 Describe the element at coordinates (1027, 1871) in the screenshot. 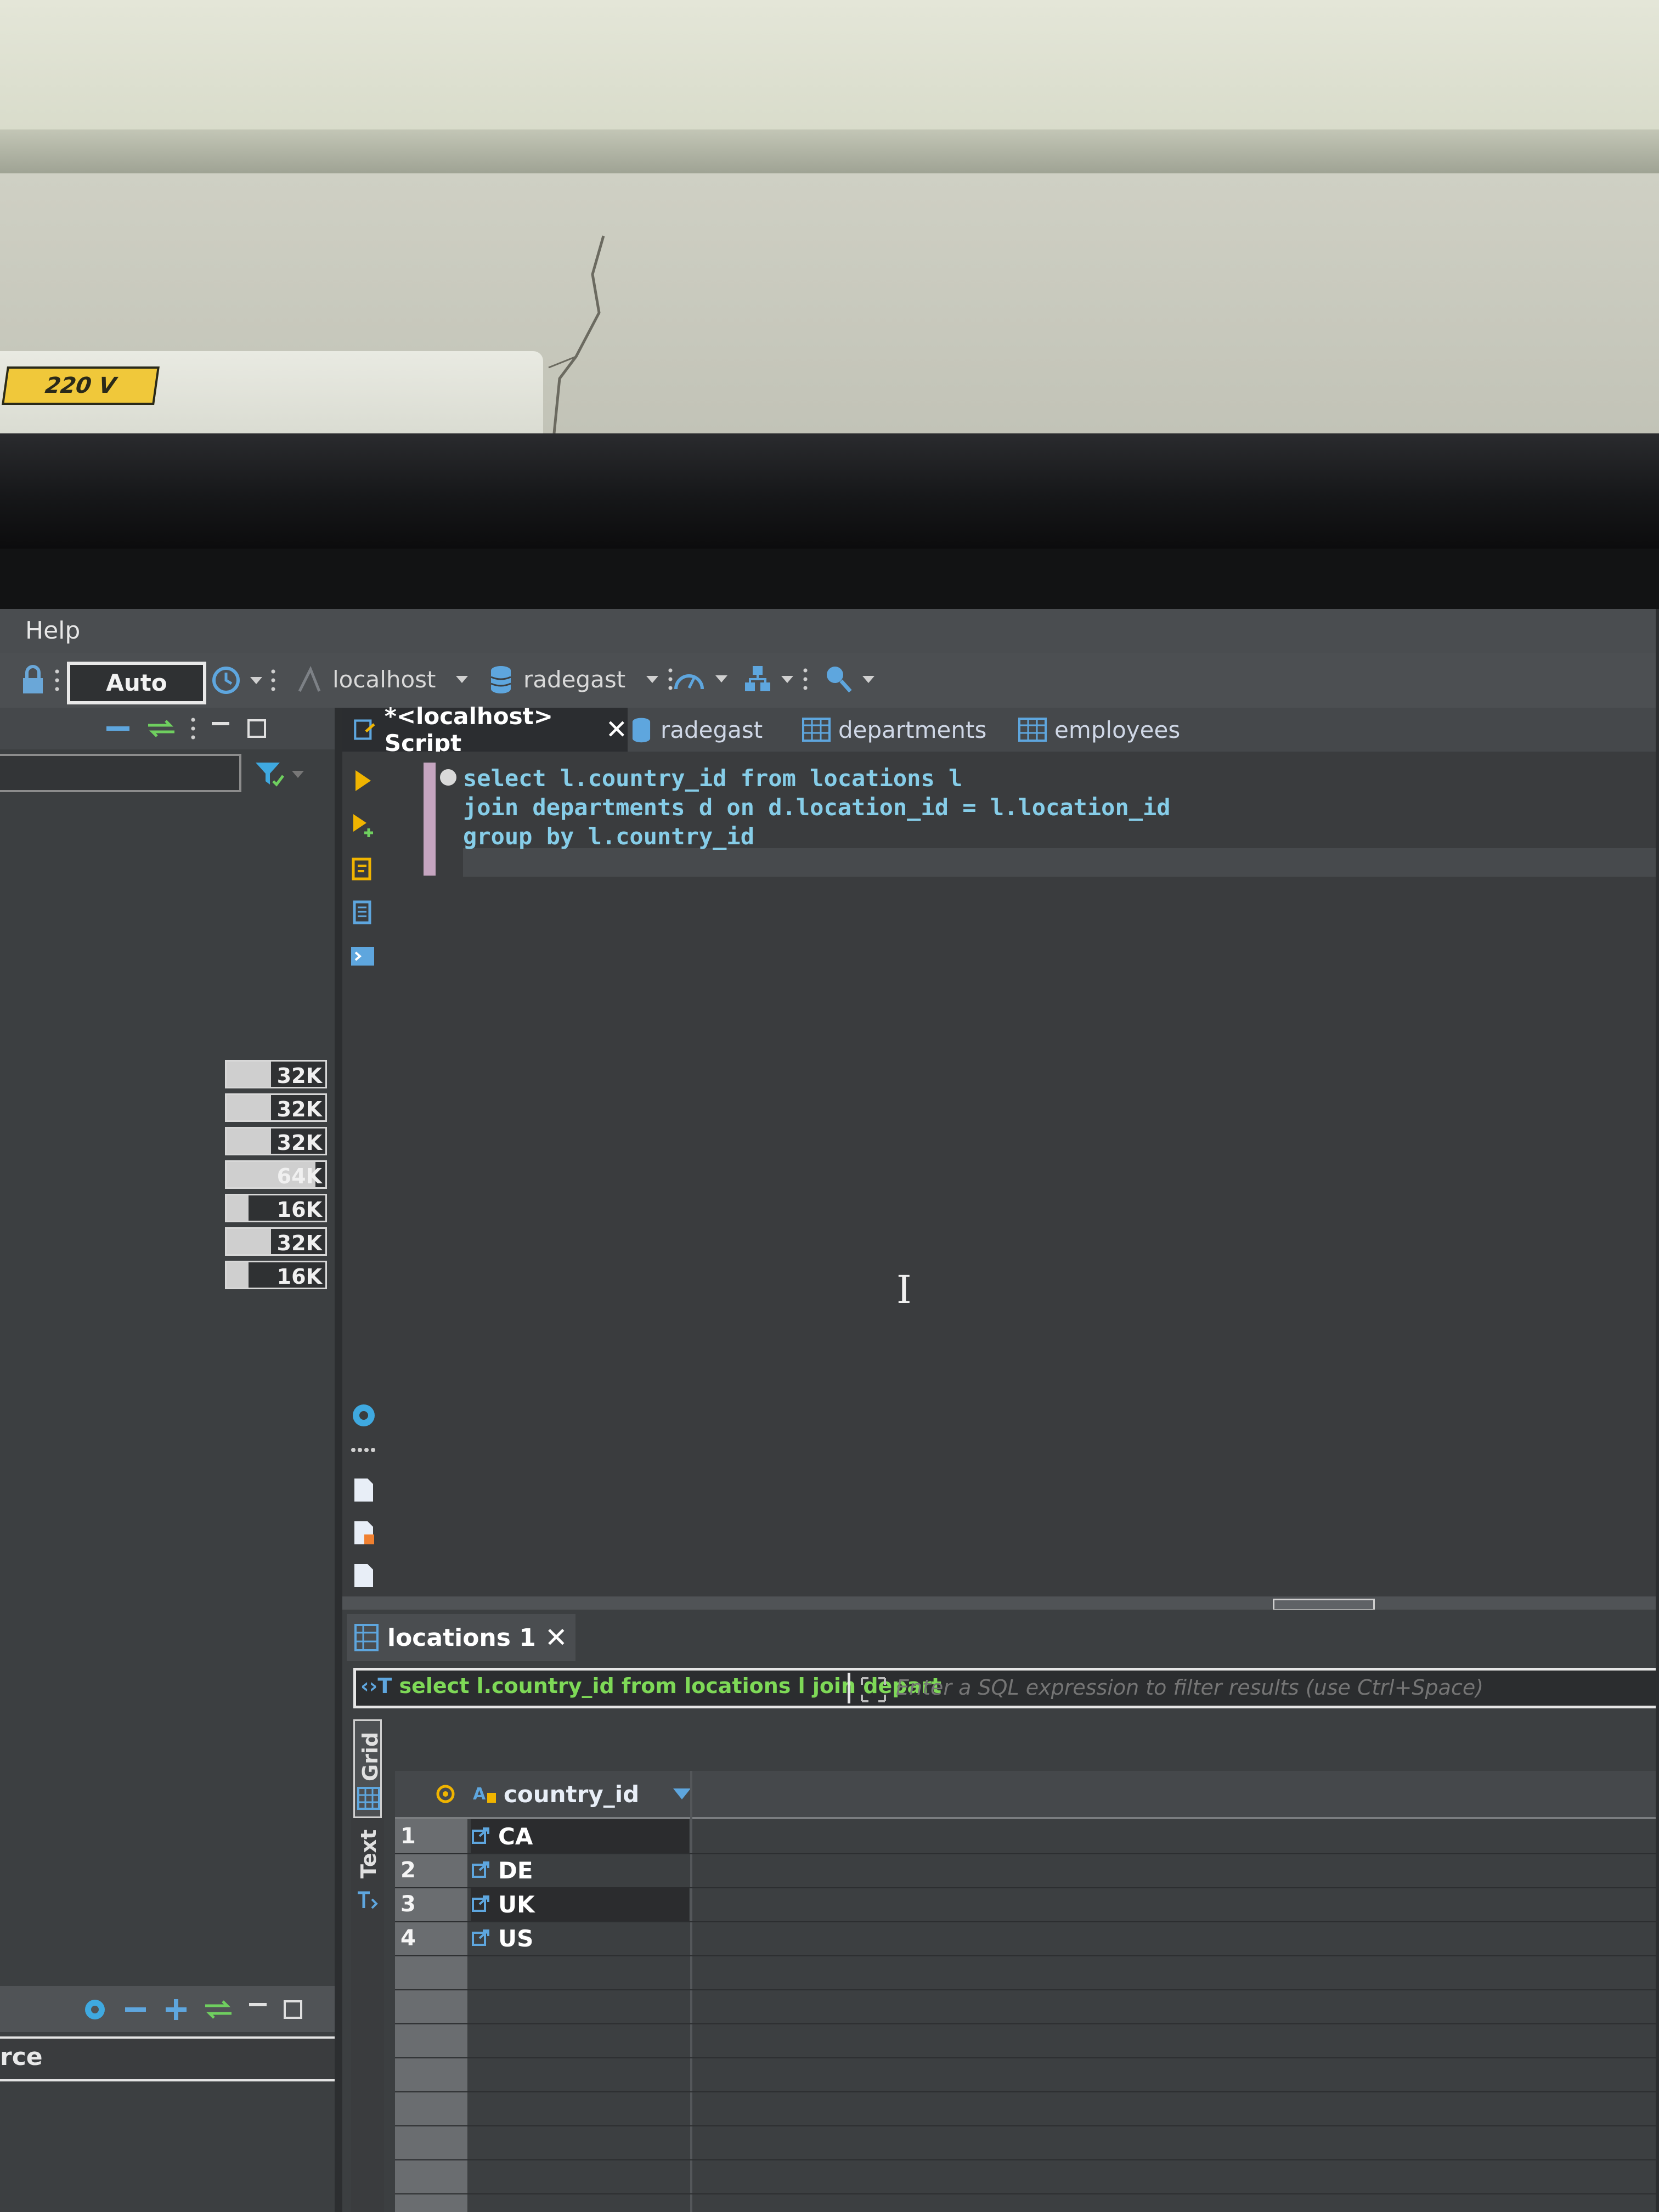

I see `table-row: 2 DE` at that location.